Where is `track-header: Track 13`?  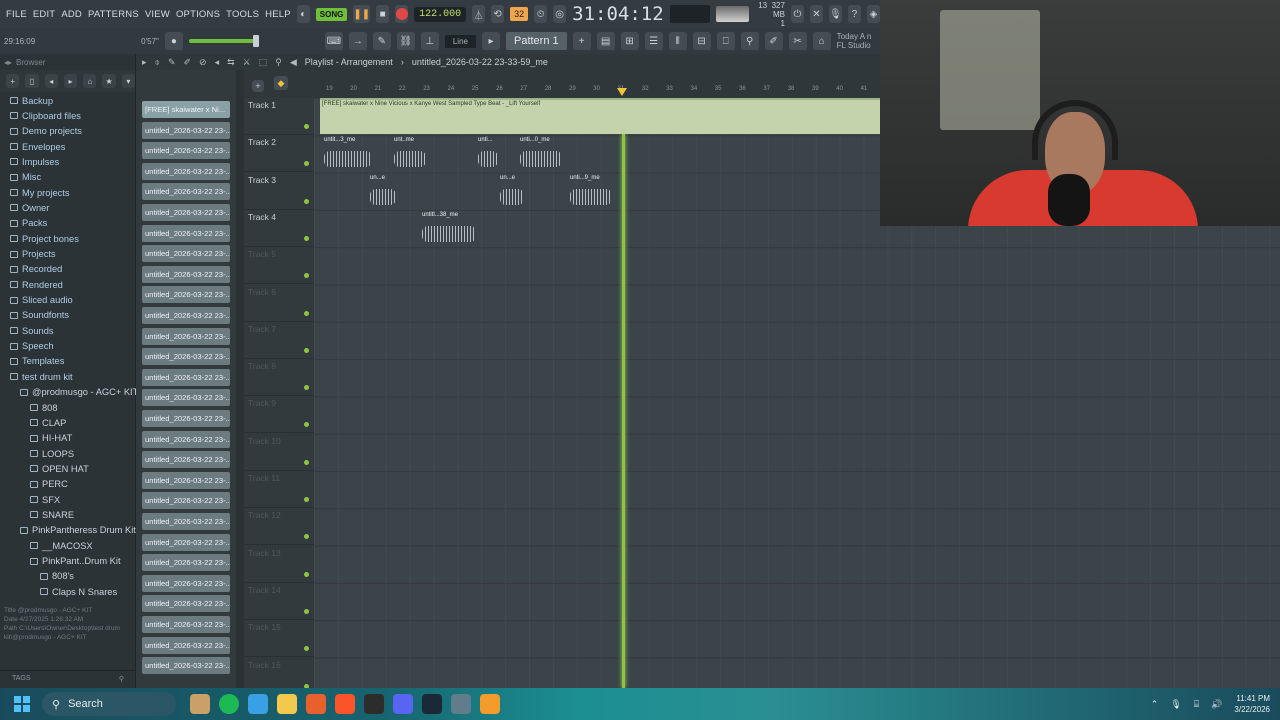
track-header: Track 13 is located at coordinates (279, 564).